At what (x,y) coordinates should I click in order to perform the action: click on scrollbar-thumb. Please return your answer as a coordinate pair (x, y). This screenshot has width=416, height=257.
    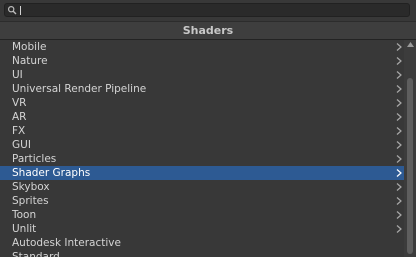
    Looking at the image, I should click on (410, 166).